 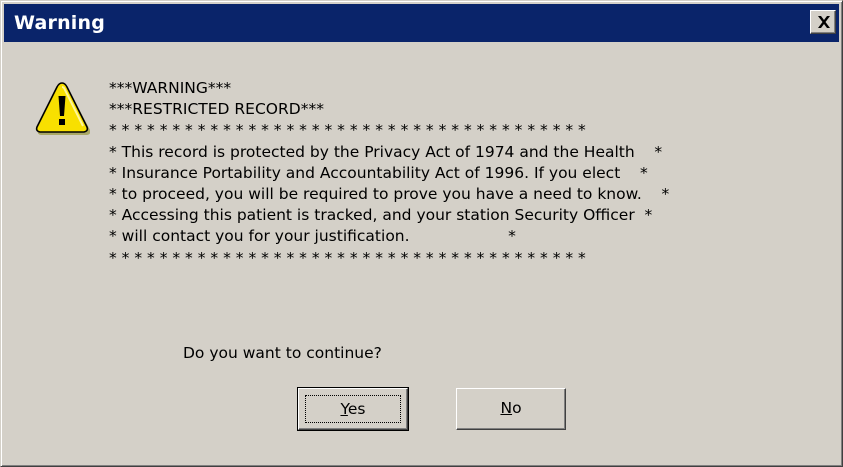 I want to click on yes-button: Yes, so click(x=353, y=409).